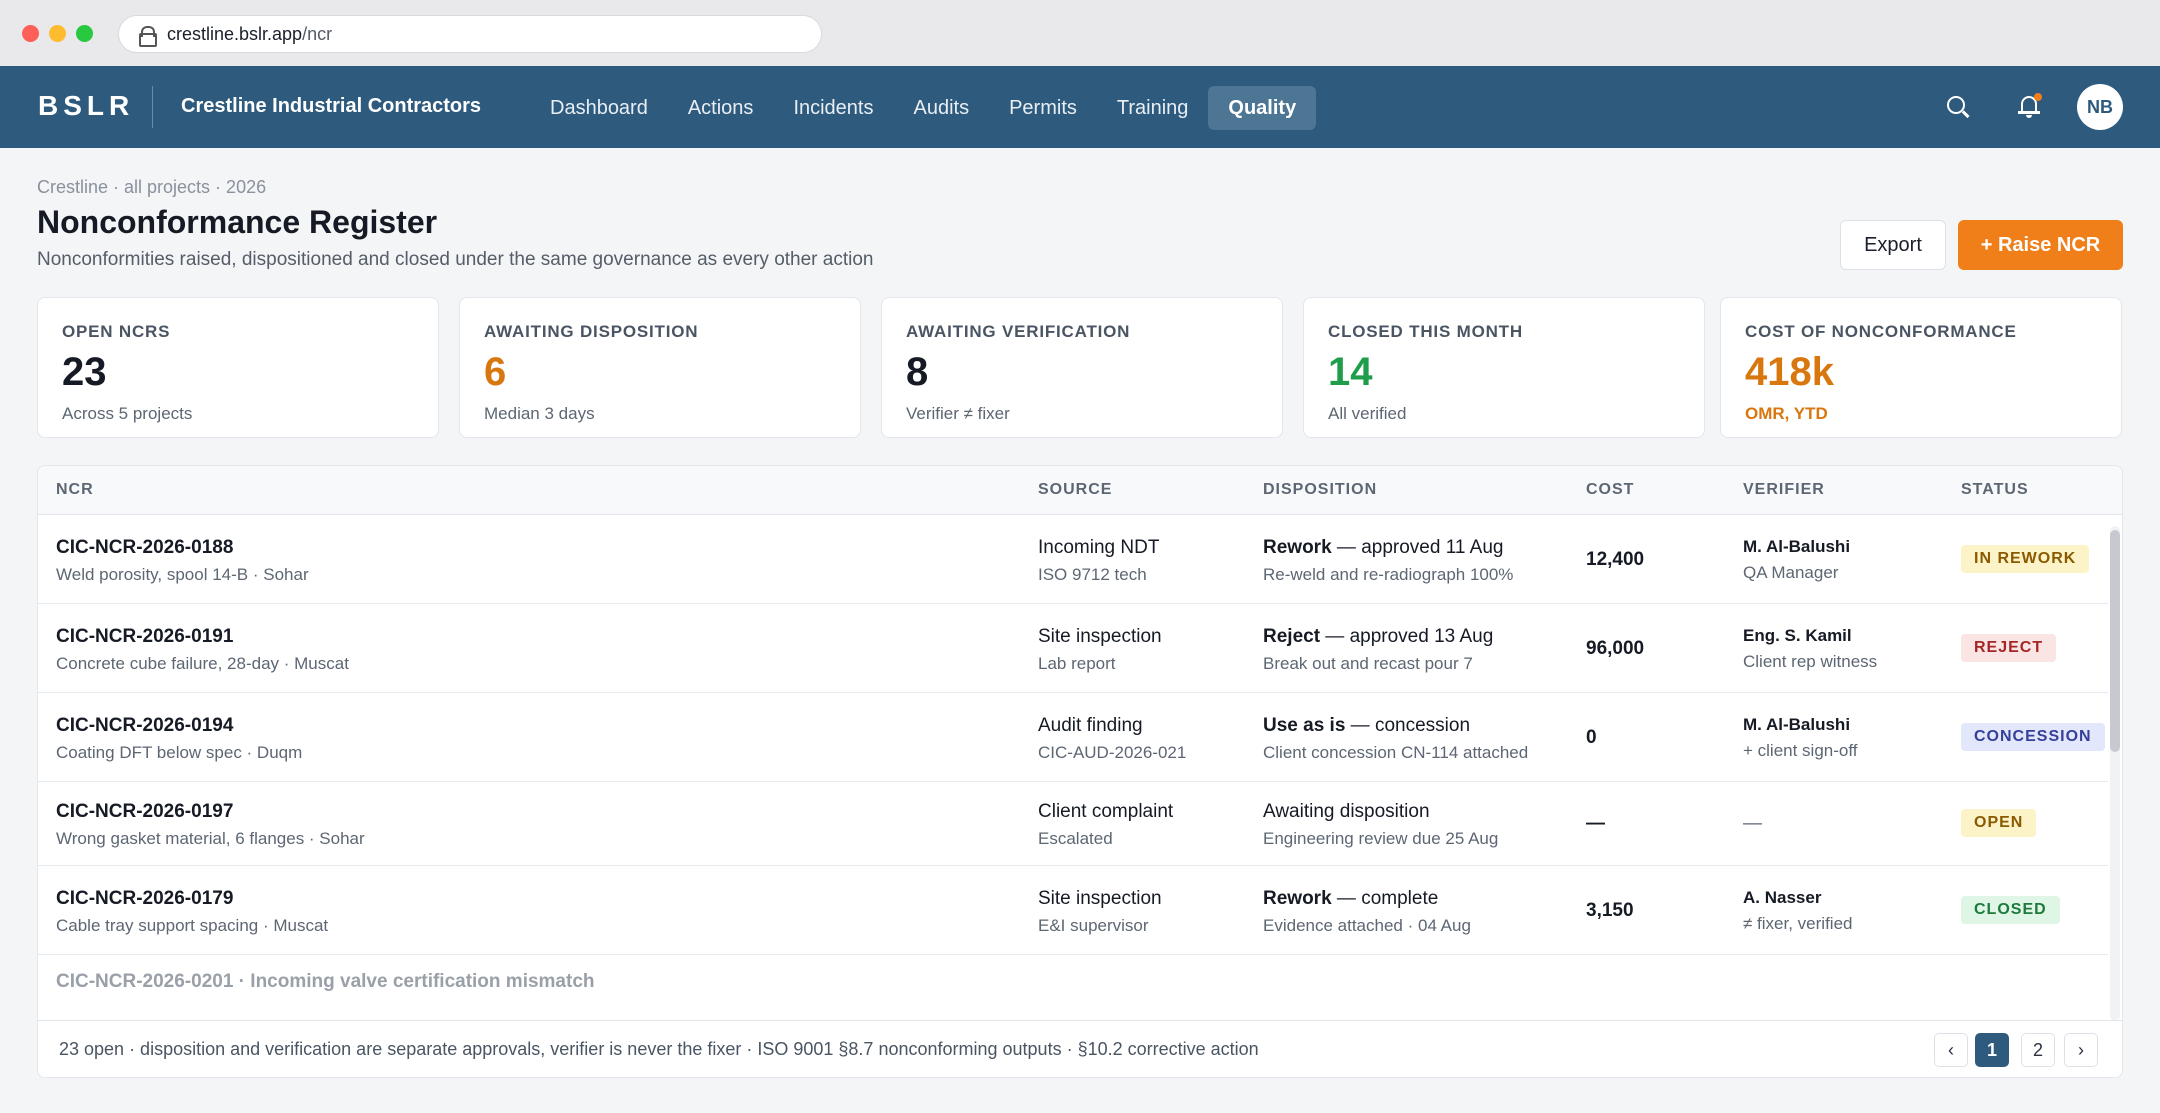 This screenshot has width=2160, height=1113. Describe the element at coordinates (1999, 823) in the screenshot. I see `status-badge: OPEN` at that location.